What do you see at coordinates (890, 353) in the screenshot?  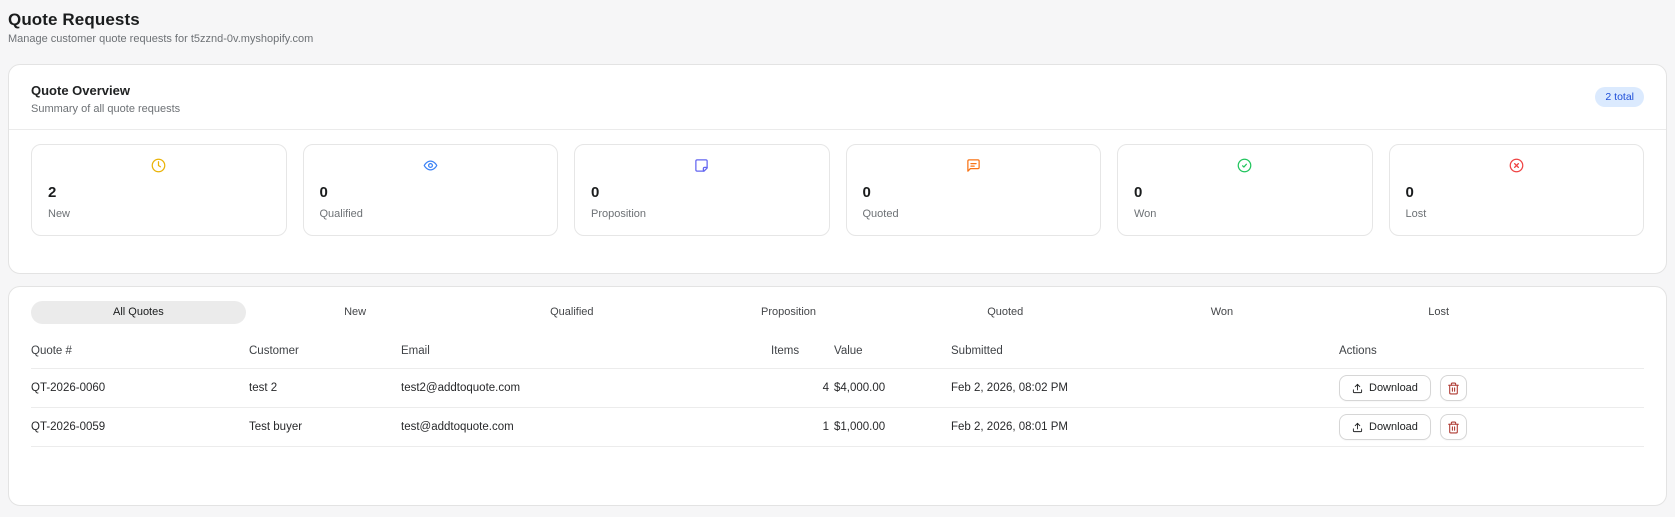 I see `col-header-value: Value` at bounding box center [890, 353].